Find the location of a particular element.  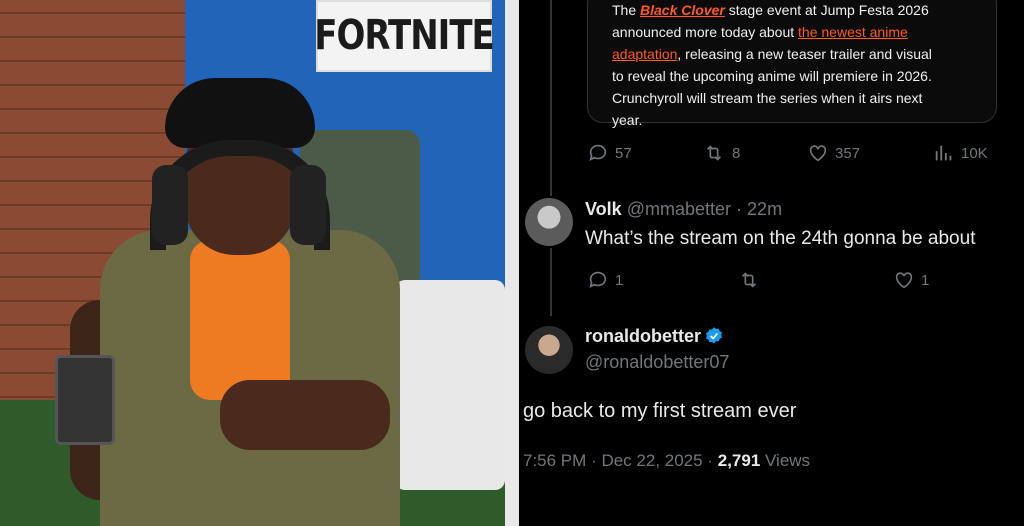

hair is located at coordinates (240, 113).